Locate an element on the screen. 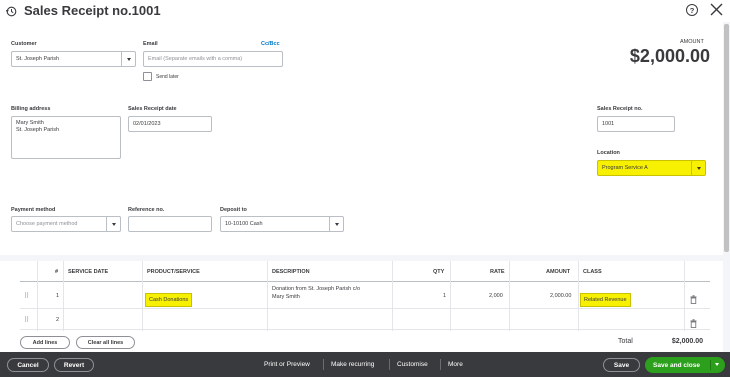 The image size is (730, 377). deposit-to-value: 10-10100 Cash is located at coordinates (244, 224).